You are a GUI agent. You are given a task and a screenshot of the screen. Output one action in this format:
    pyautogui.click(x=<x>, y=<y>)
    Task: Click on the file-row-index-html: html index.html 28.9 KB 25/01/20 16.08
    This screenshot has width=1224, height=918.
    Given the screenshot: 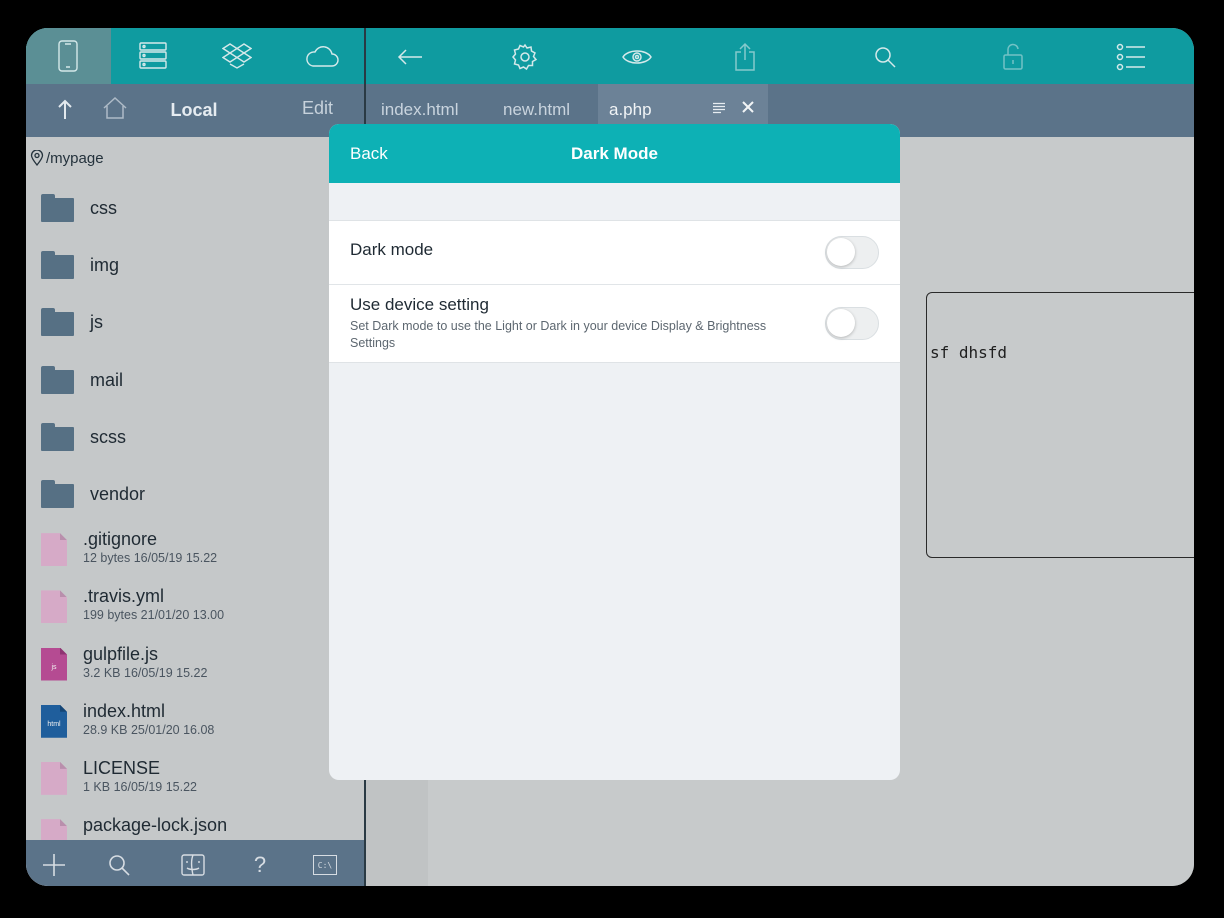 What is the action you would take?
    pyautogui.click(x=195, y=723)
    